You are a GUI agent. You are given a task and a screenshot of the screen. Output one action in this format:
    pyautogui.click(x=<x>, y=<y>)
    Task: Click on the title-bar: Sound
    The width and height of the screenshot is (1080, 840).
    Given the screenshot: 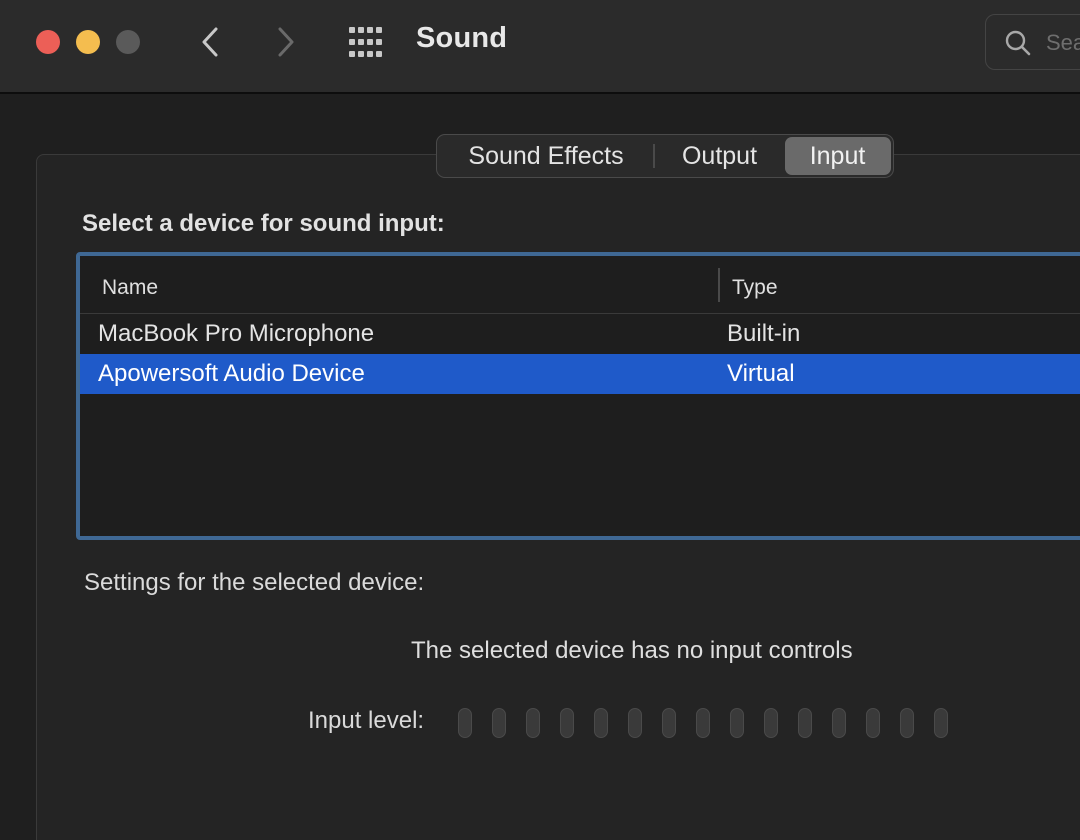 What is the action you would take?
    pyautogui.click(x=540, y=47)
    